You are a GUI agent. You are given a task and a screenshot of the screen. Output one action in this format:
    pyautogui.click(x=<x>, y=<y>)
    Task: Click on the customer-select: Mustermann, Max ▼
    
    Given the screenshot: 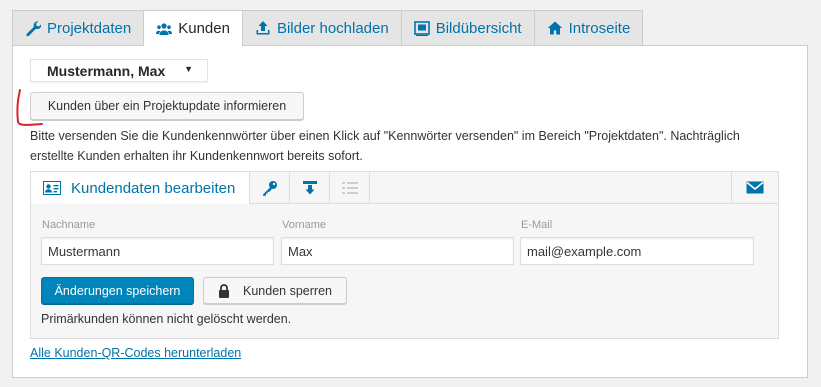 What is the action you would take?
    pyautogui.click(x=119, y=70)
    